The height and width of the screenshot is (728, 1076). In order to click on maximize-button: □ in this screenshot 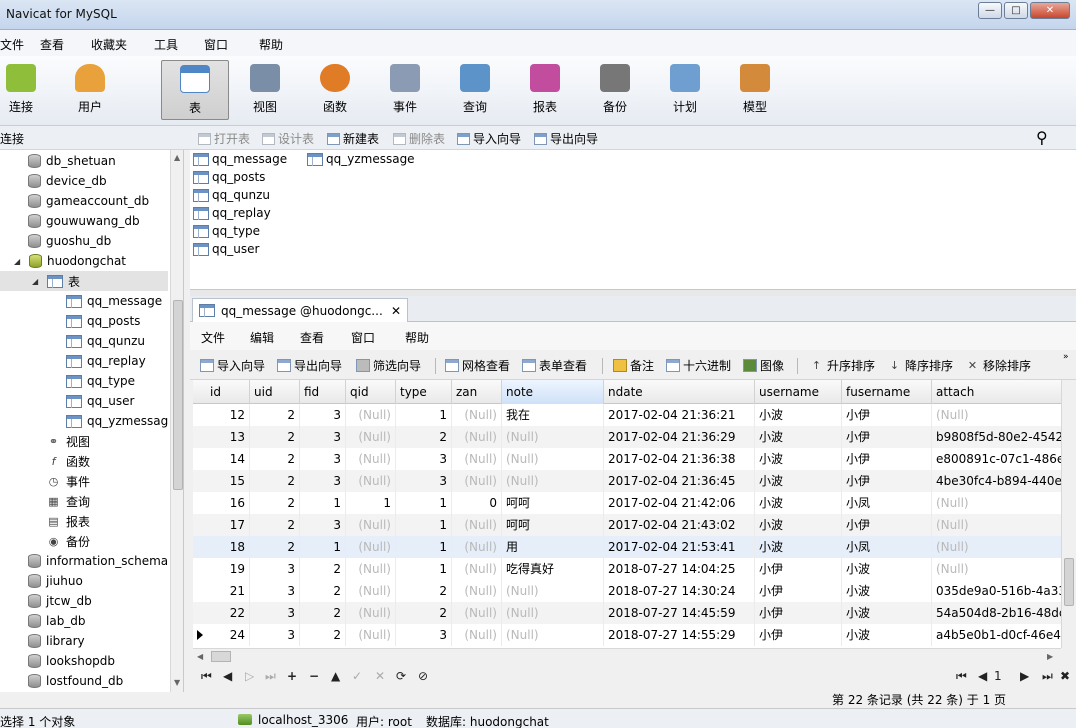, I will do `click(1016, 10)`.